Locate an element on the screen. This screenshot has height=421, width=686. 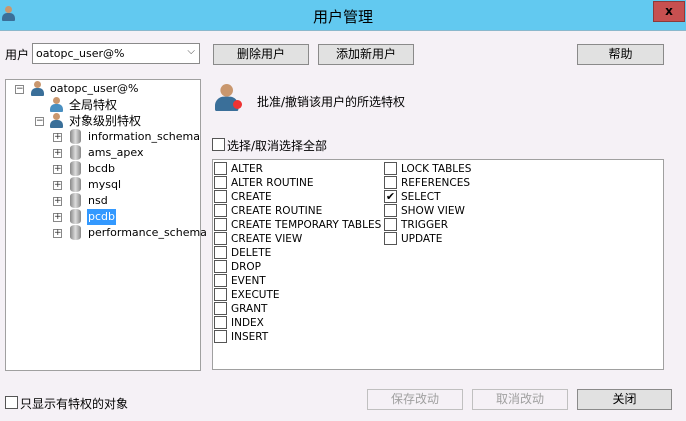
tree-database: ams_apex is located at coordinates (116, 153).